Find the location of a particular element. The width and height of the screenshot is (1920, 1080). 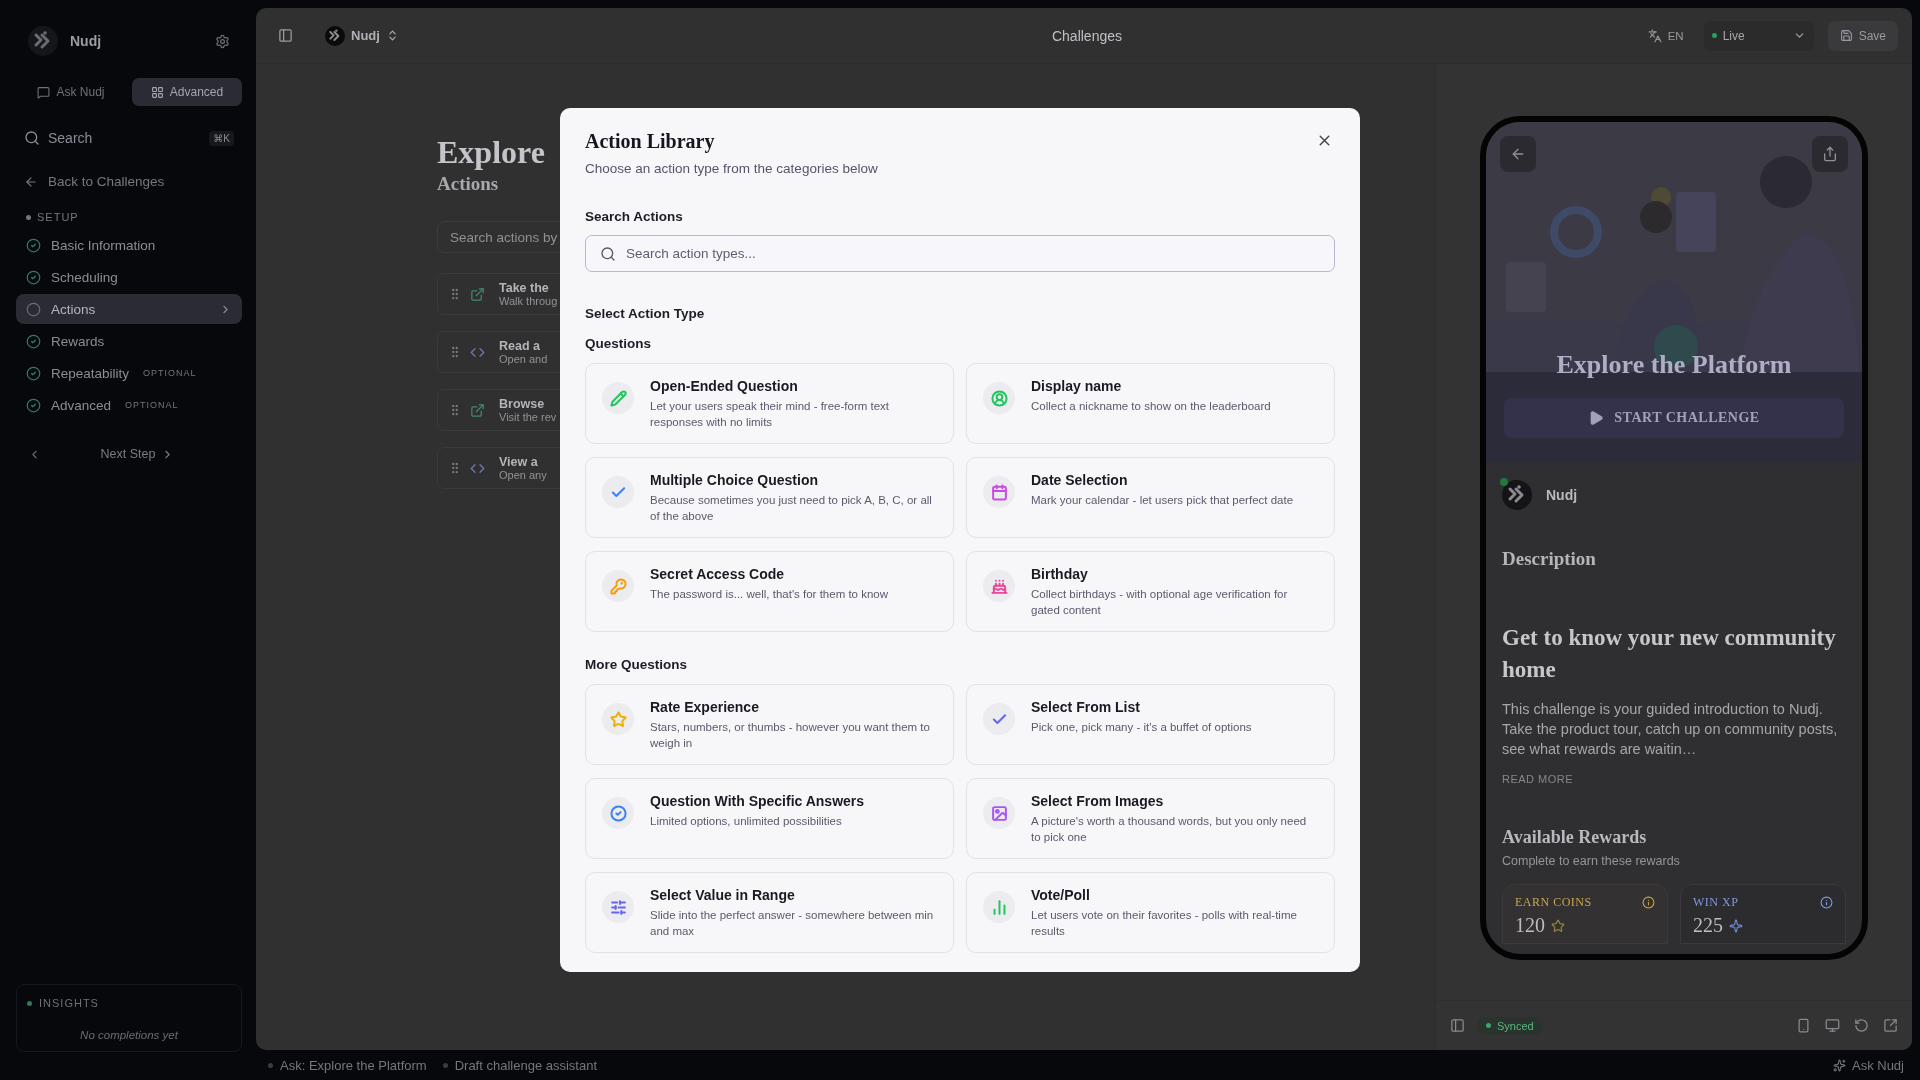

start-challenge-button: START CHALLENGE is located at coordinates (1674, 418).